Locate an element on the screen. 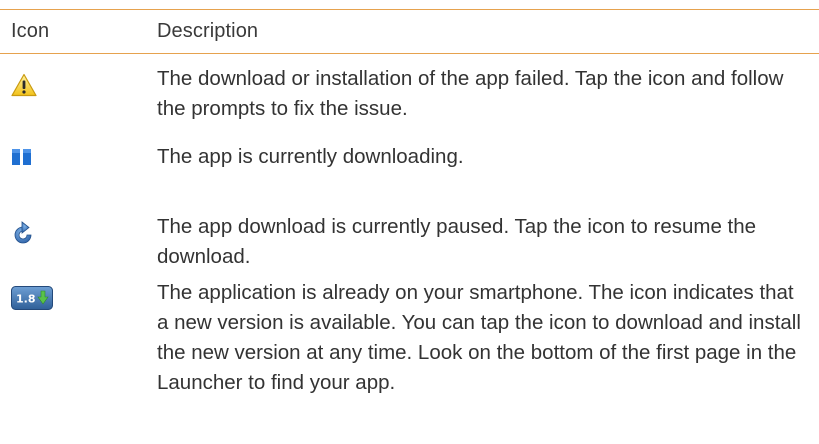 This screenshot has height=444, width=819. header-rule is located at coordinates (409, 53).